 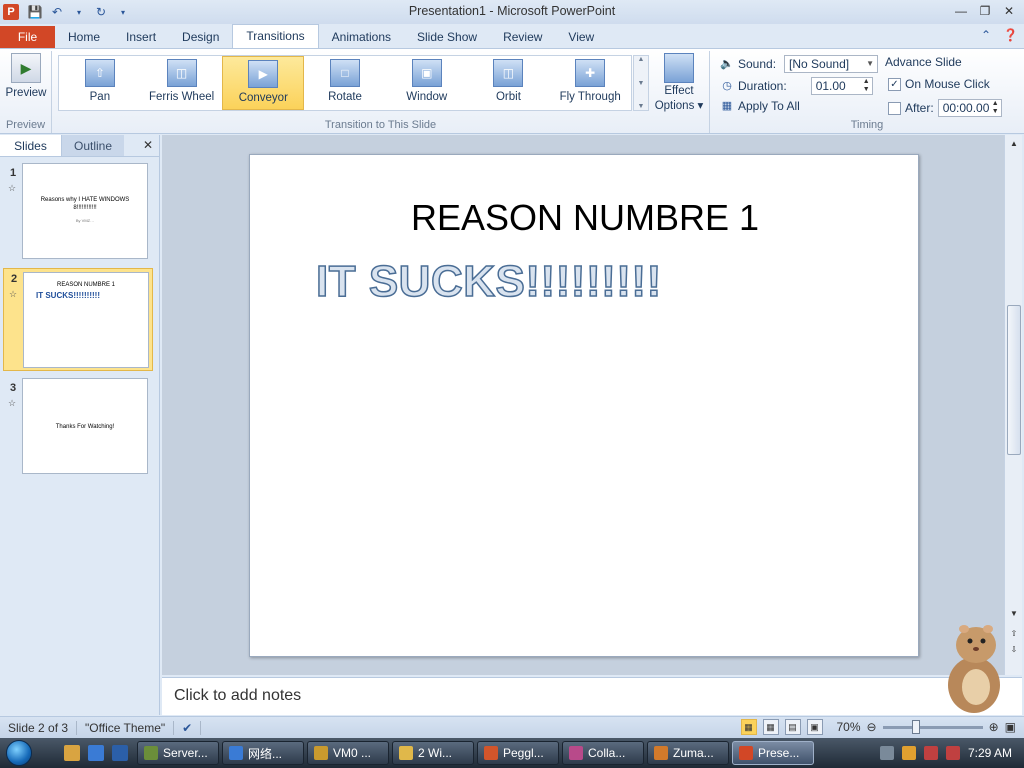 I want to click on spell-check-icon: ✔, so click(x=188, y=727).